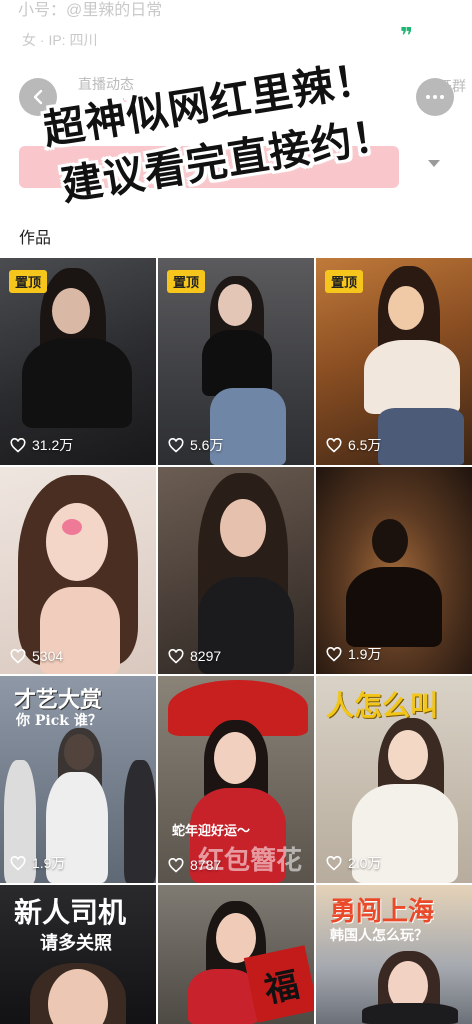 Image resolution: width=472 pixels, height=1024 pixels. I want to click on follow-button, so click(209, 167).